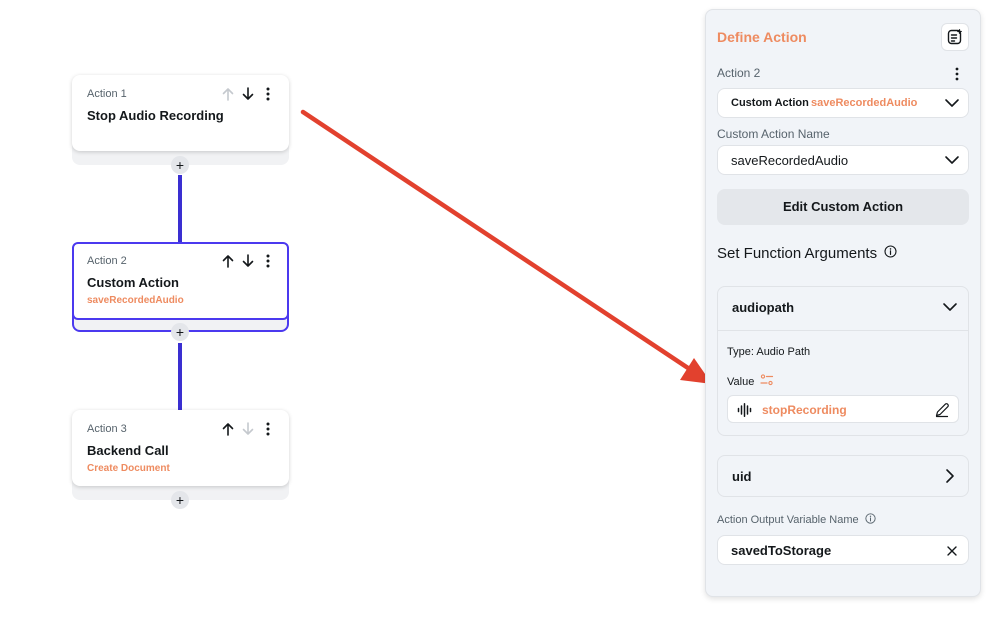 The height and width of the screenshot is (626, 1000). What do you see at coordinates (957, 76) in the screenshot?
I see `action-more-icon` at bounding box center [957, 76].